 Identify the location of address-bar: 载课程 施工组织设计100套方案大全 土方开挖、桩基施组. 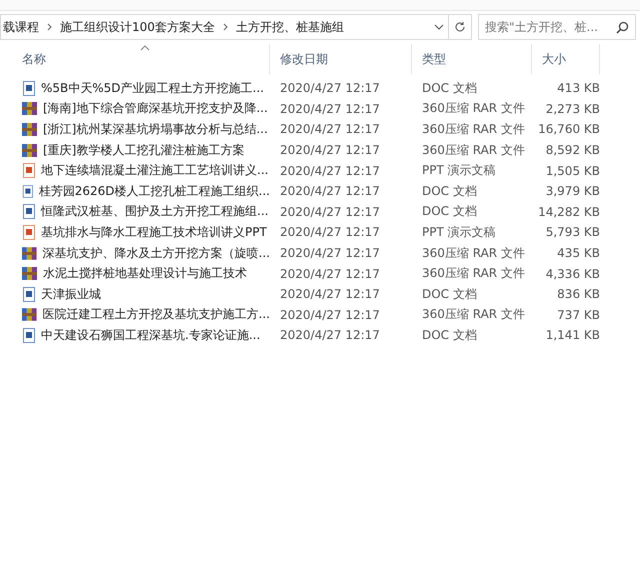
(236, 27).